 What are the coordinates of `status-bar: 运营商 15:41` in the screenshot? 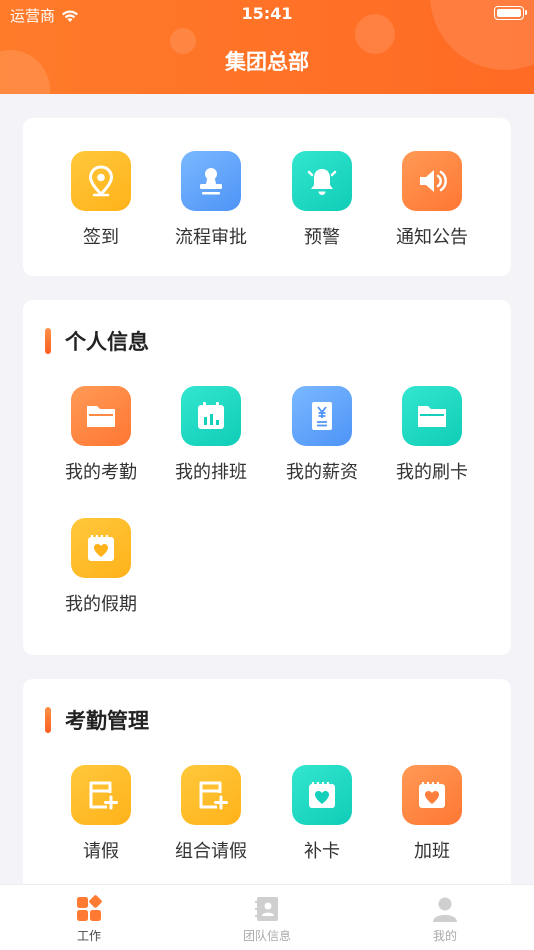 It's located at (267, 14).